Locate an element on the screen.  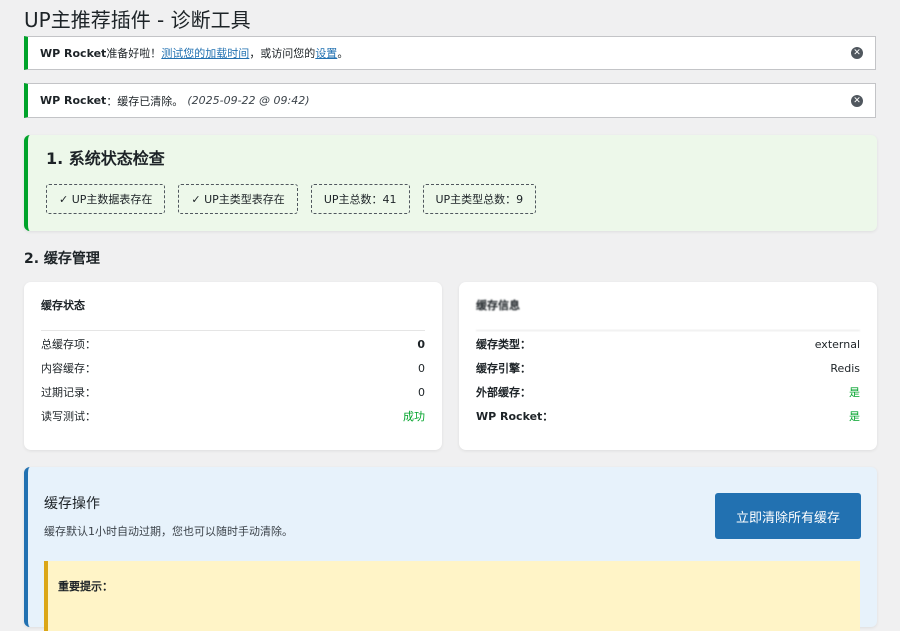
status-chips: ✓ UP主数据表存在 ✓ UP主类型表存在 UP主总数：41 UP主类型总数：9 is located at coordinates (291, 199).